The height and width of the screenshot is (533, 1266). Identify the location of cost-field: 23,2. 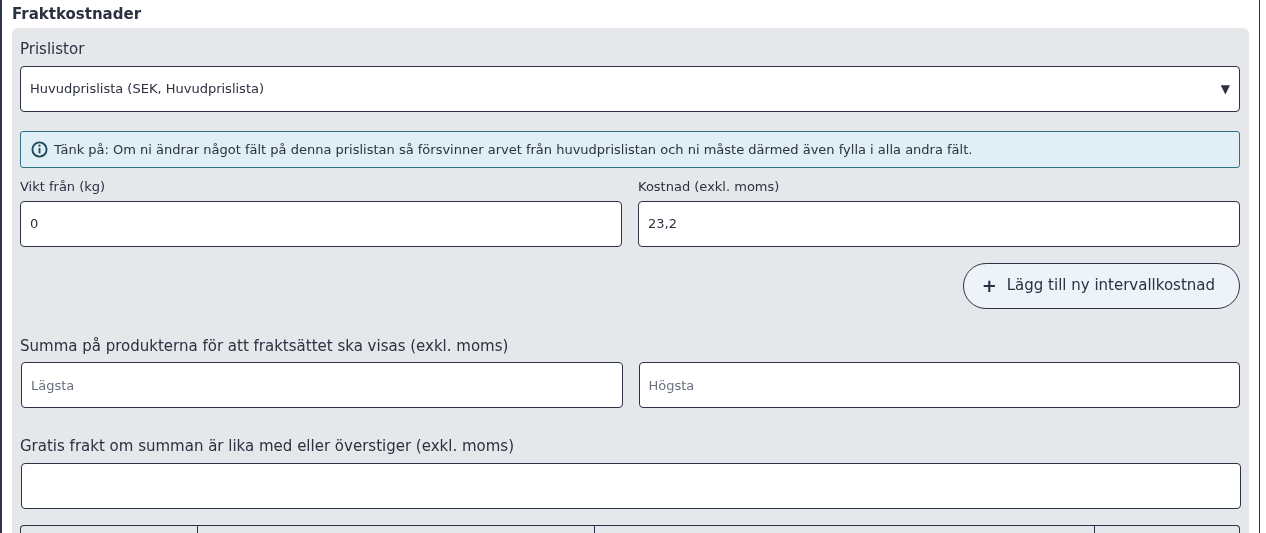
(939, 223).